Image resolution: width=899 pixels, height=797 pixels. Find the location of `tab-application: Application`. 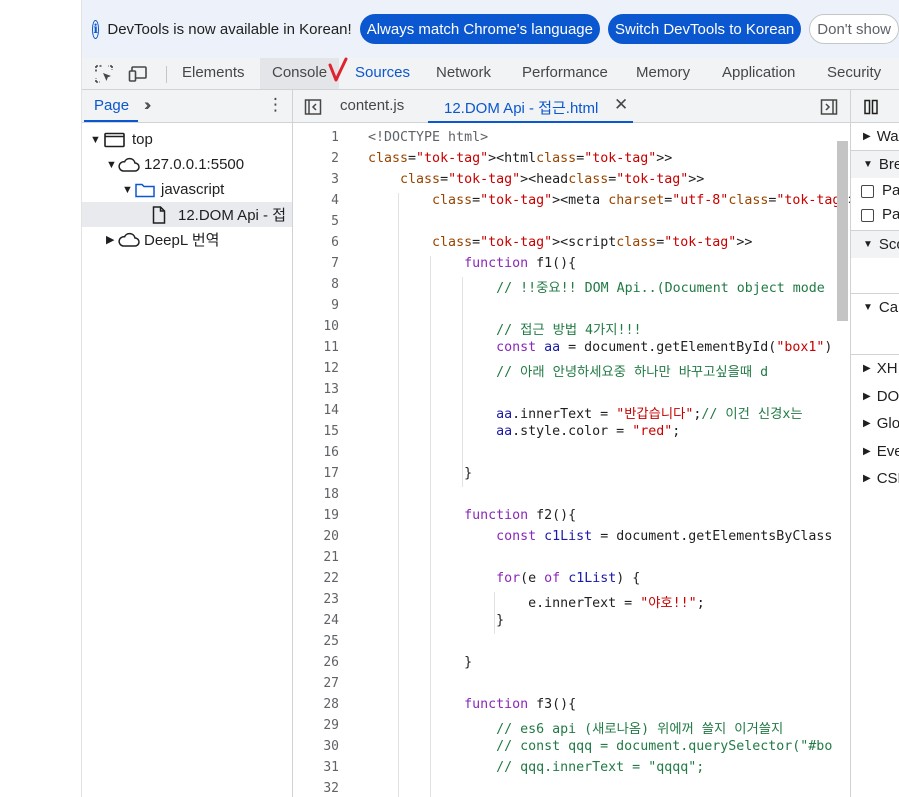

tab-application: Application is located at coordinates (758, 73).